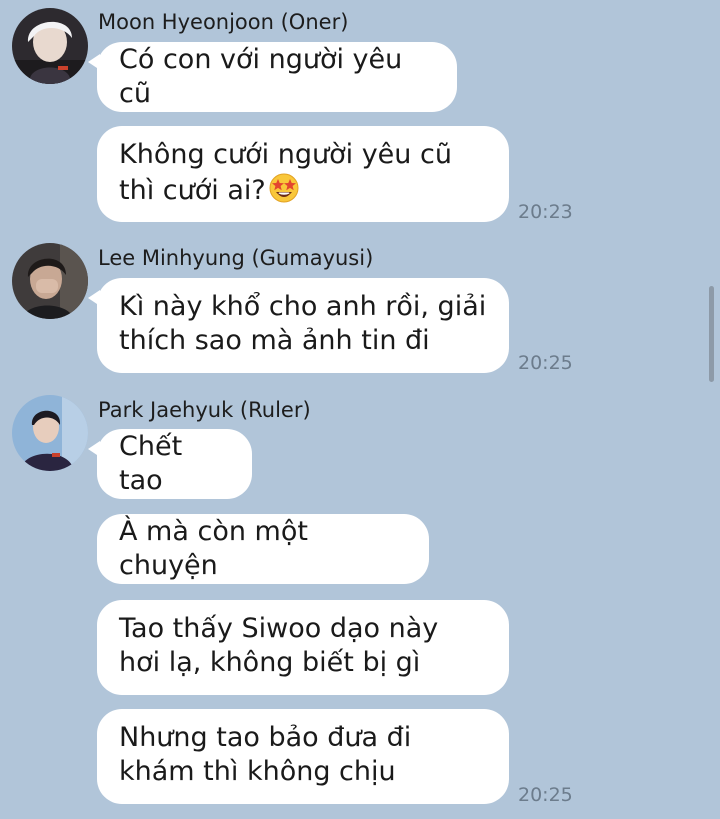 The width and height of the screenshot is (720, 819). What do you see at coordinates (50, 433) in the screenshot?
I see `avatar-ruler` at bounding box center [50, 433].